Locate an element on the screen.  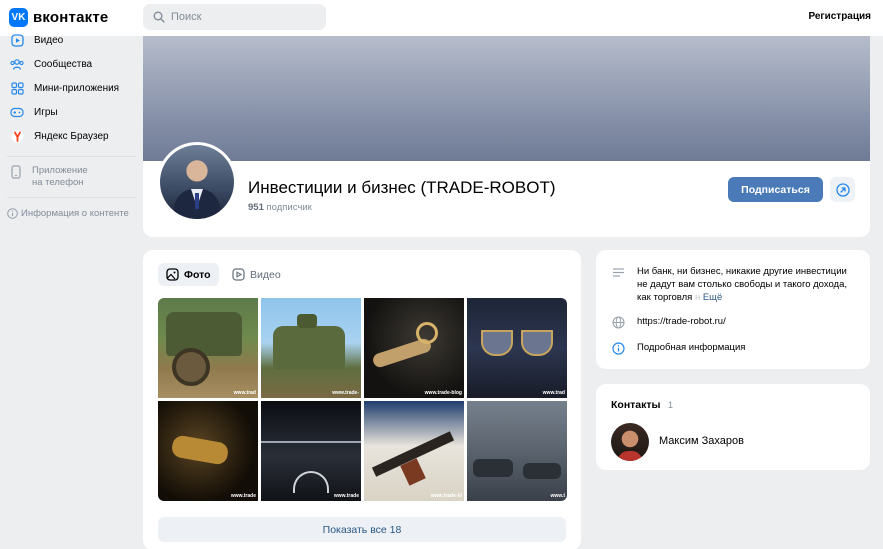
sidebar-info-label: Информация о контенте is located at coordinates (75, 213).